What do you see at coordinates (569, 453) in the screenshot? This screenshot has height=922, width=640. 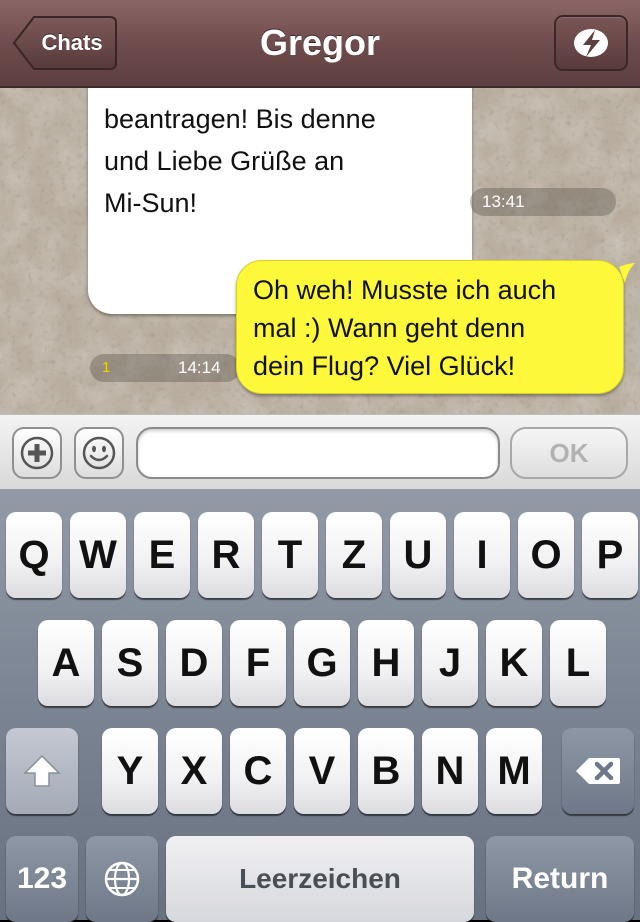 I see `send-button: OK` at bounding box center [569, 453].